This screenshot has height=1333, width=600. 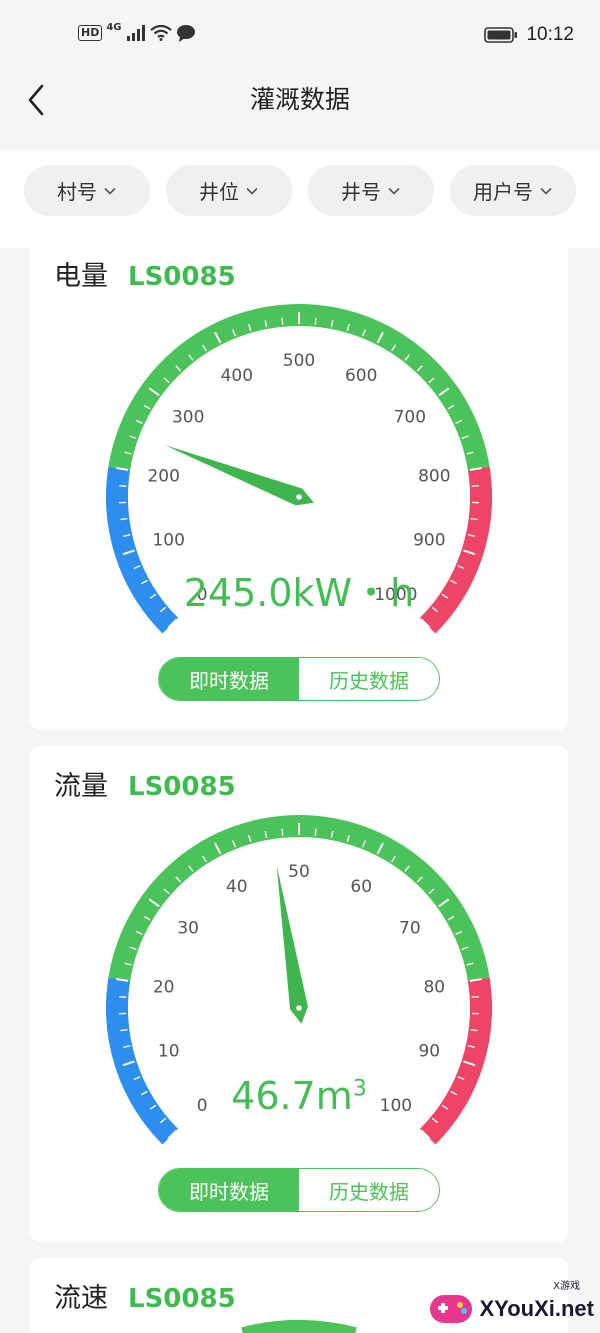 I want to click on gauge-tick-label: 20, so click(x=164, y=988).